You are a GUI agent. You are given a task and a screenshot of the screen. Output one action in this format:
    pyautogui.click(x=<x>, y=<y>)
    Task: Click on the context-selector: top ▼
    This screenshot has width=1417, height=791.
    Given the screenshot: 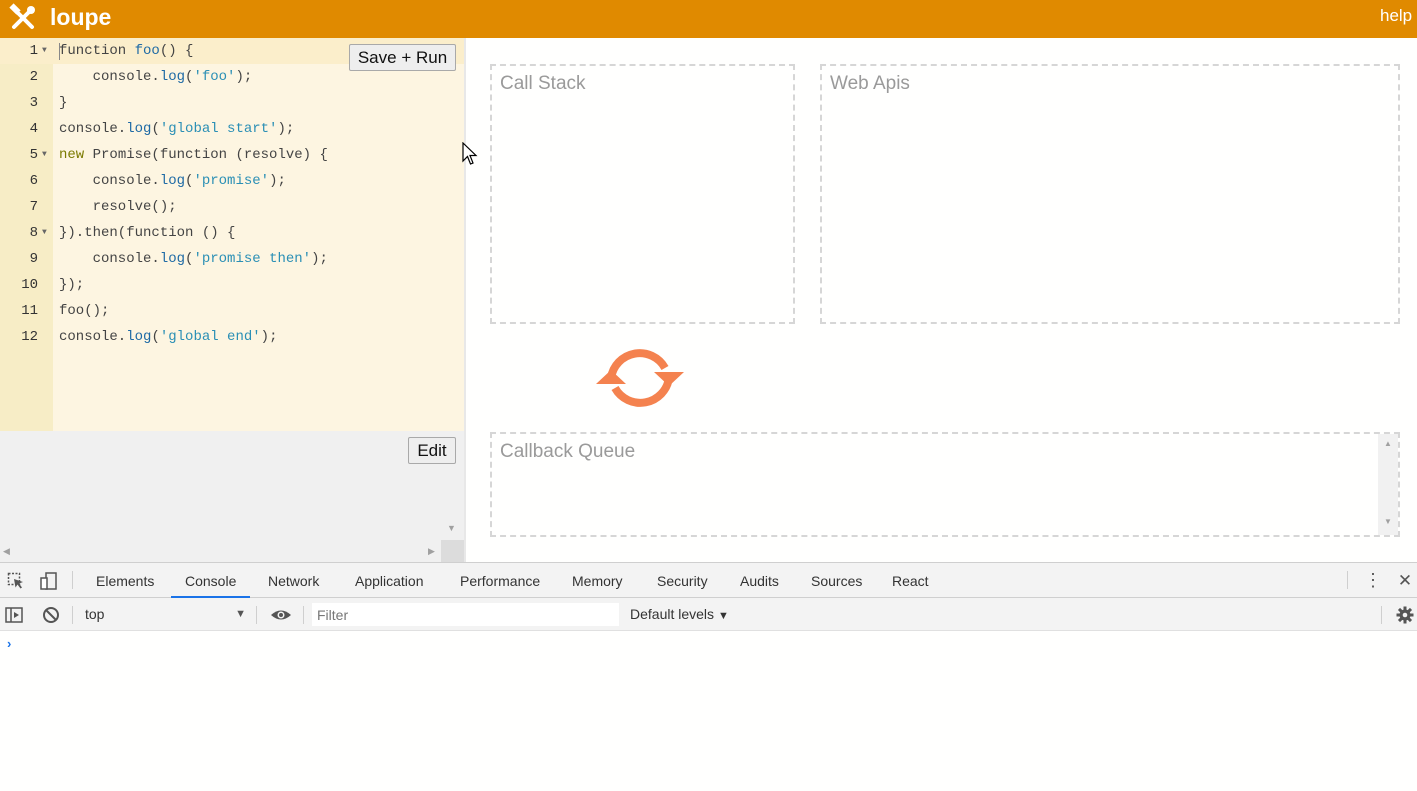 What is the action you would take?
    pyautogui.click(x=164, y=614)
    